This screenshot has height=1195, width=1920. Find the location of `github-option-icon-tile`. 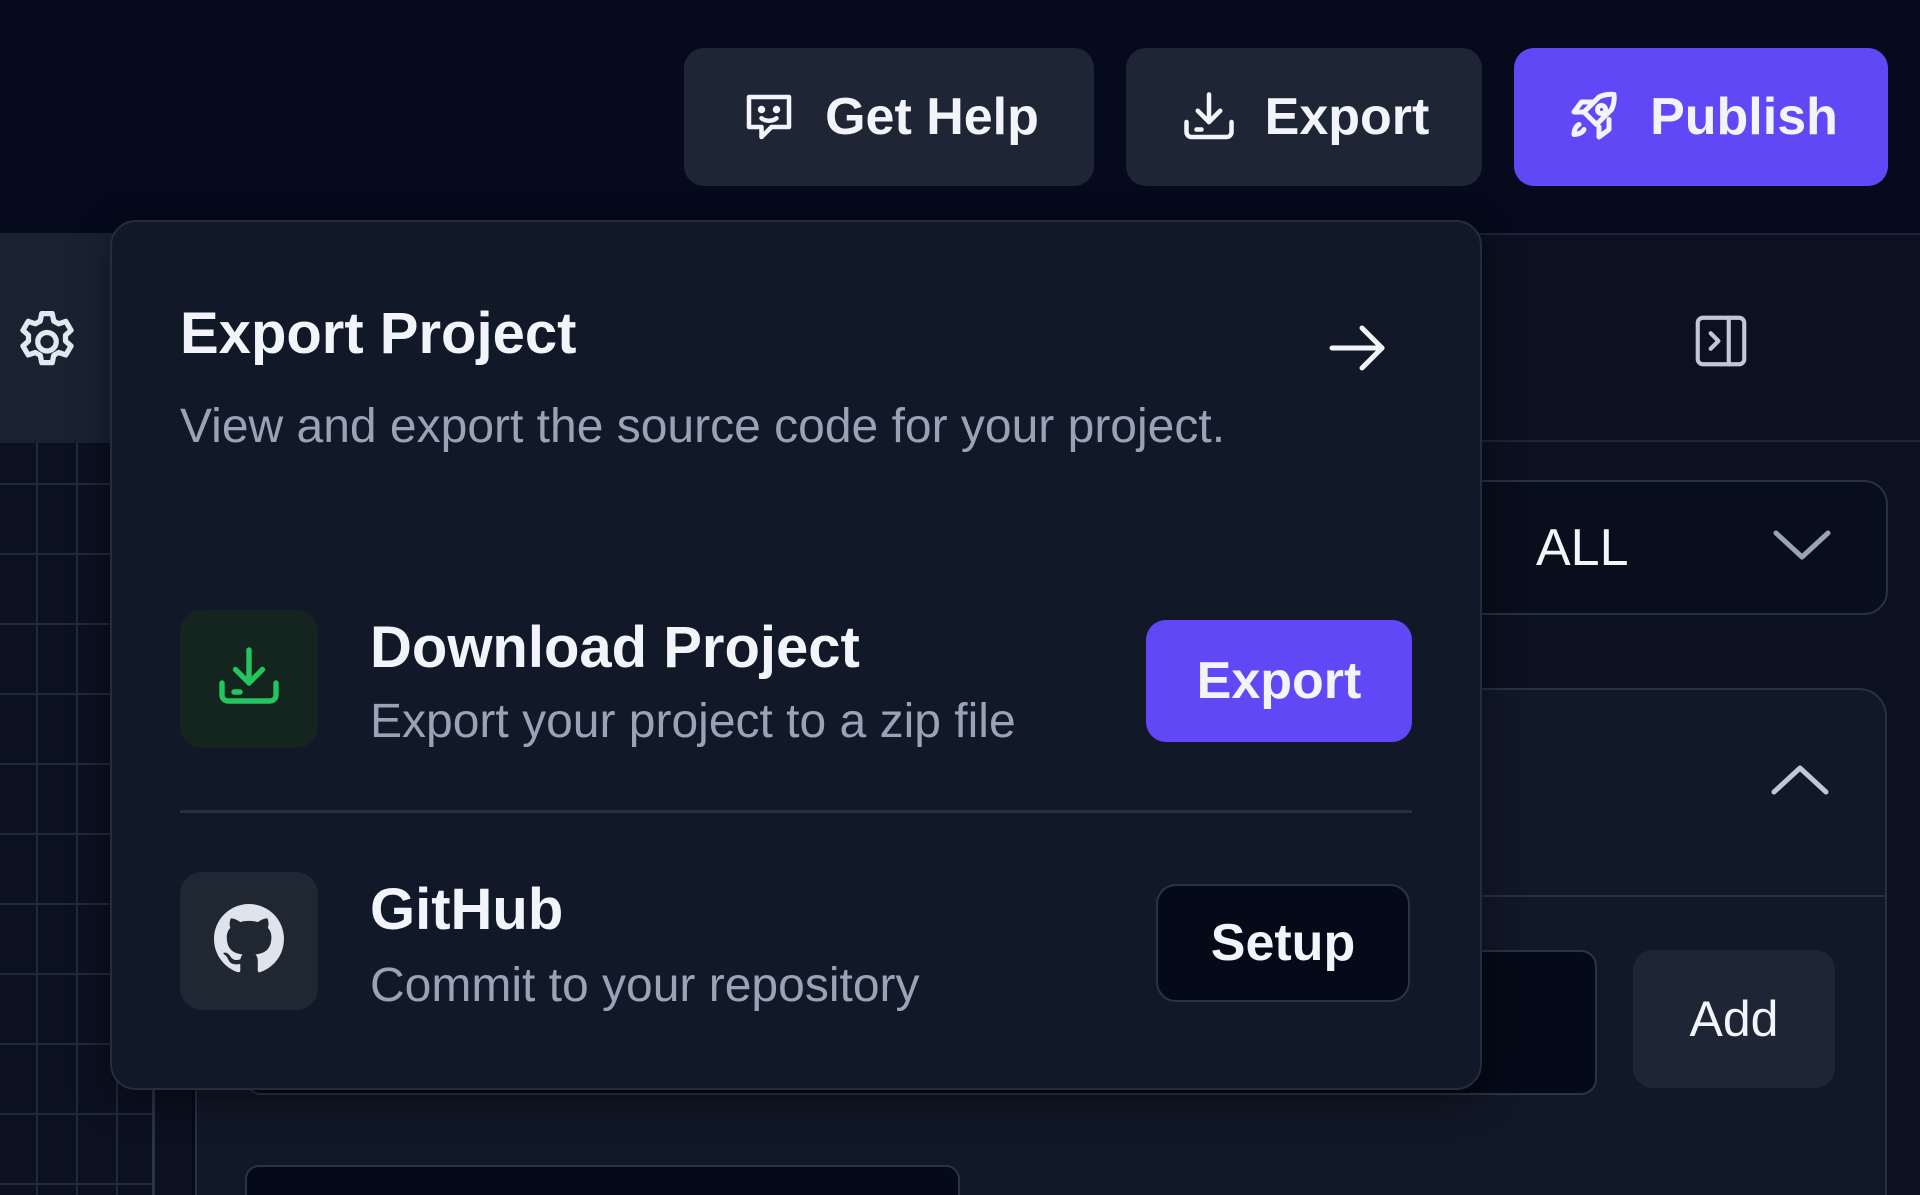

github-option-icon-tile is located at coordinates (249, 941).